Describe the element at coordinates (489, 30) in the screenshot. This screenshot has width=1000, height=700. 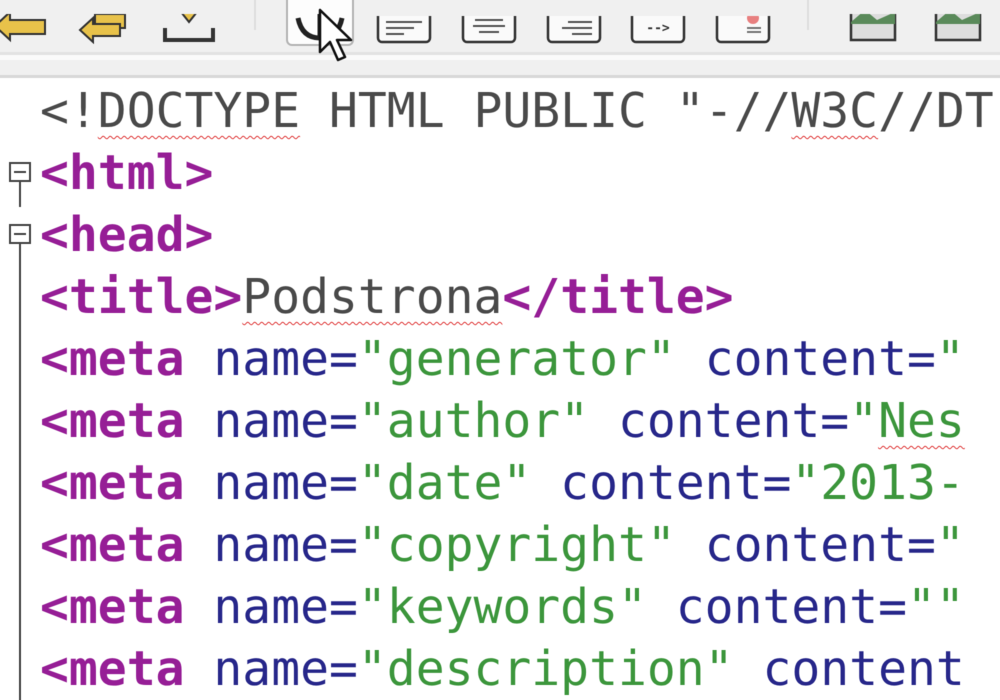
I see `align-center-icon` at that location.